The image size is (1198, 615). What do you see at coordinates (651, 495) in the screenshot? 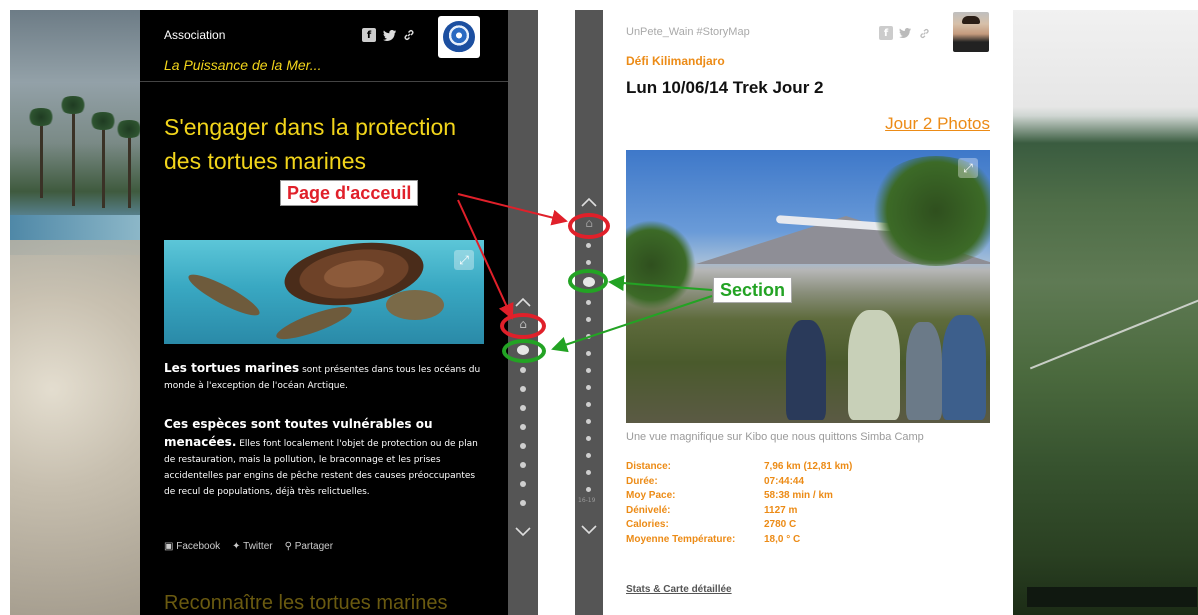
I see `stat-label: Moy Pace:` at bounding box center [651, 495].